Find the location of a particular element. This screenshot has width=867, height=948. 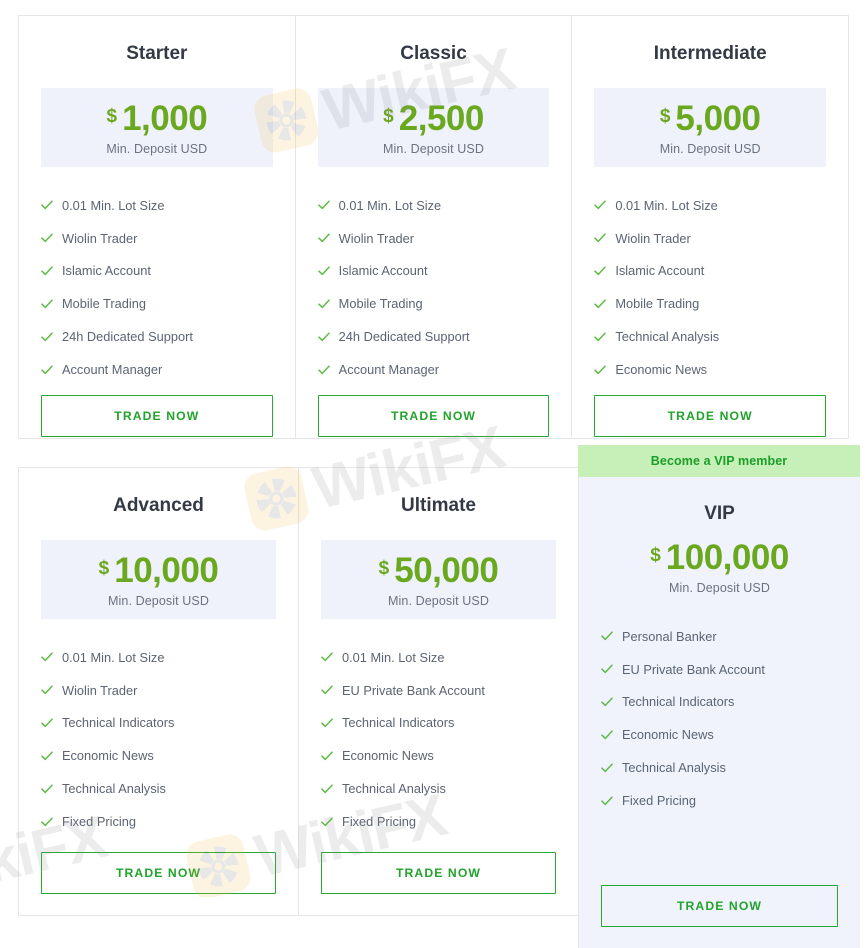

price-box: $ 1,000 Min. Deposit USD is located at coordinates (157, 127).